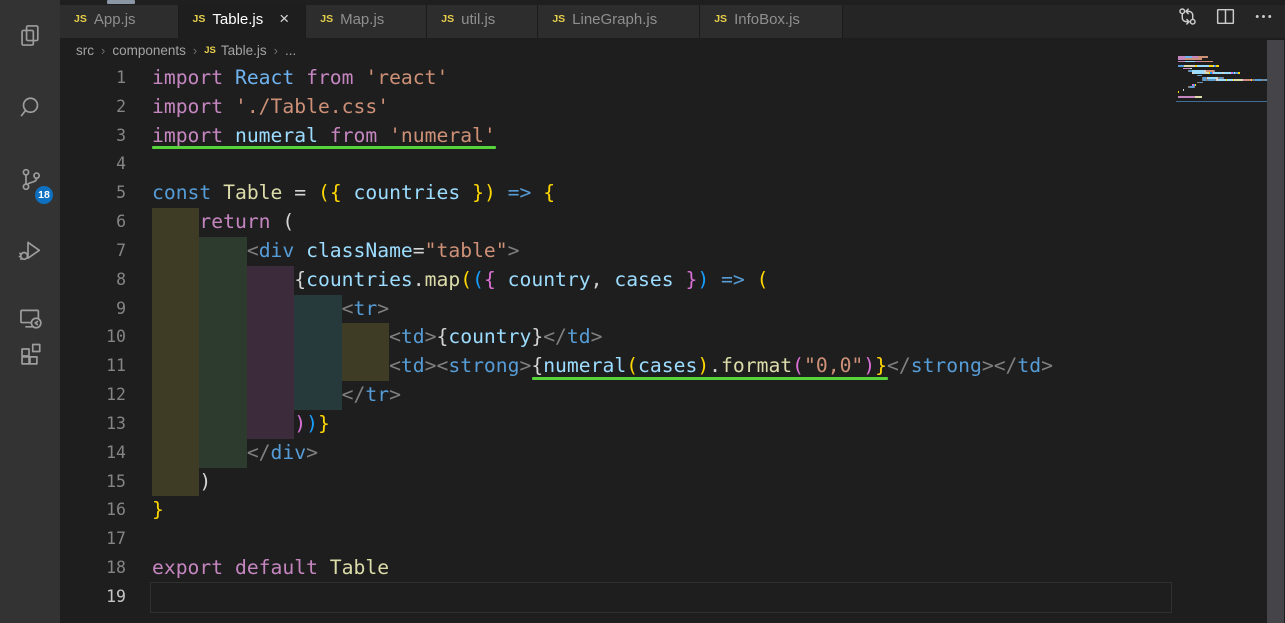 The width and height of the screenshot is (1285, 623). Describe the element at coordinates (116, 423) in the screenshot. I see `line-number: 13` at that location.